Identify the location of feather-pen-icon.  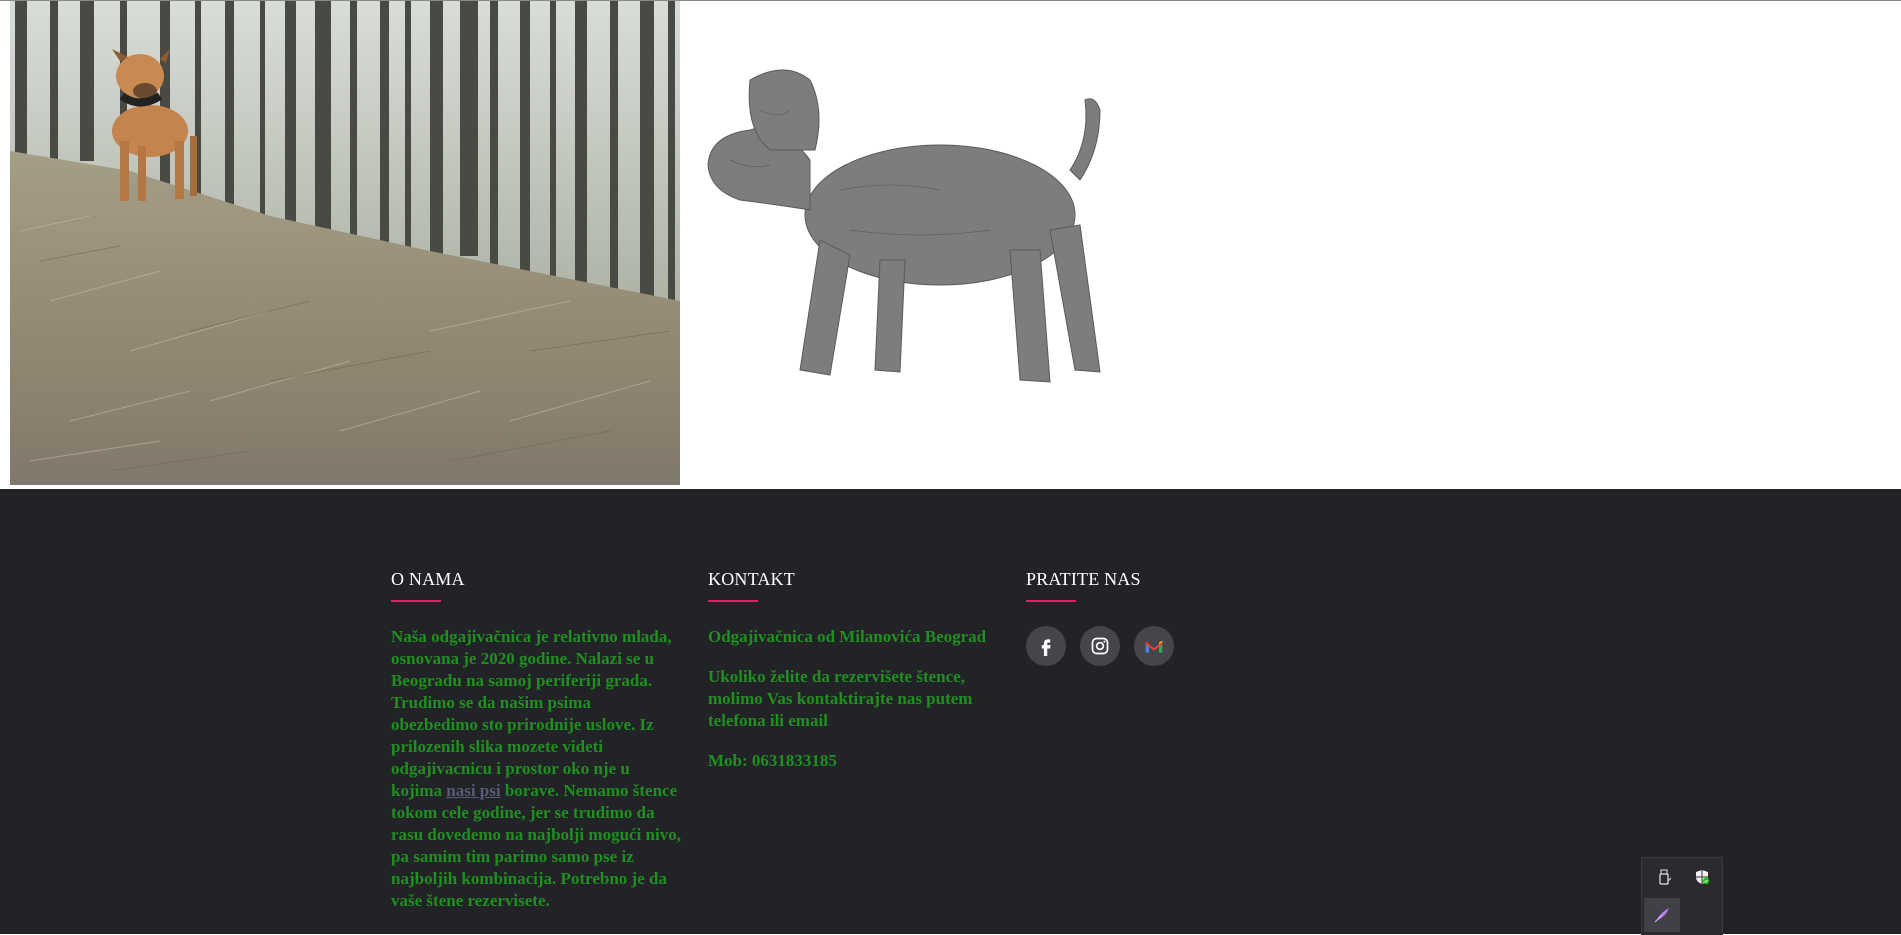
(1661, 915).